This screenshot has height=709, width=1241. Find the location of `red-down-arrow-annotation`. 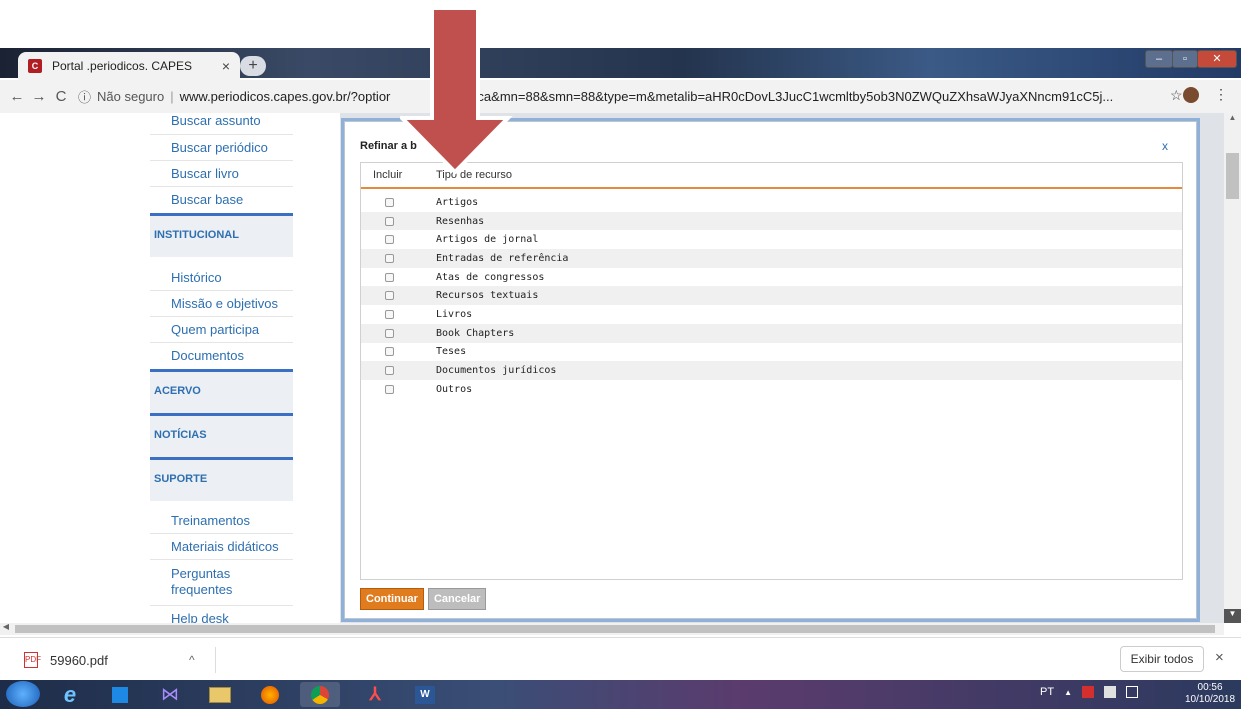

red-down-arrow-annotation is located at coordinates (456, 90).